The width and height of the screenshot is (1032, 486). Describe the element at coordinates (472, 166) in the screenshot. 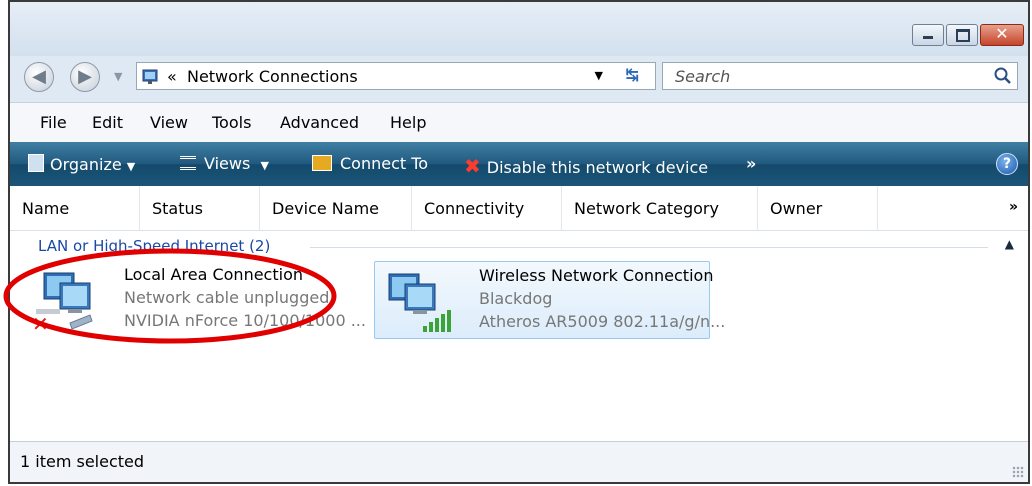

I see `red-x-icon: ✖` at that location.